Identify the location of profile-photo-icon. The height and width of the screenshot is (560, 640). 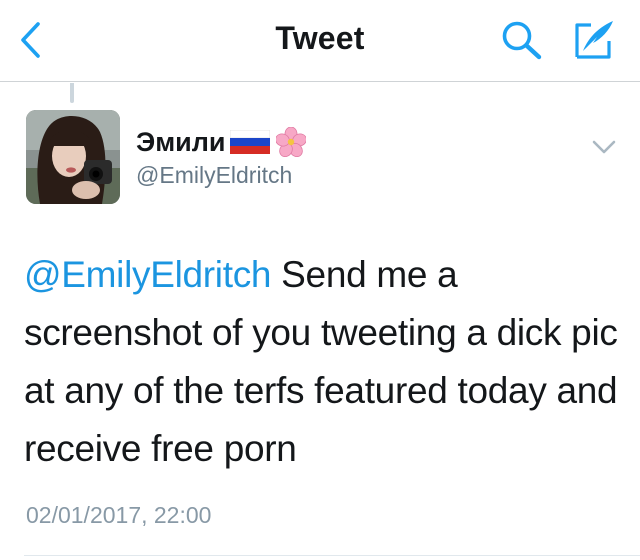
(73, 157).